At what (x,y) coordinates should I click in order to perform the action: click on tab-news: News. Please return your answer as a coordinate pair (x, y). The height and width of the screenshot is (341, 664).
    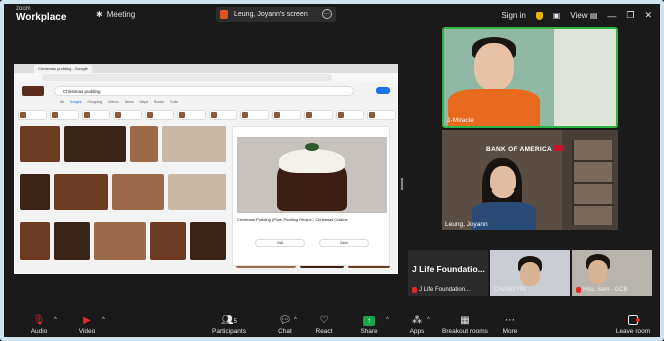
    Looking at the image, I should click on (129, 102).